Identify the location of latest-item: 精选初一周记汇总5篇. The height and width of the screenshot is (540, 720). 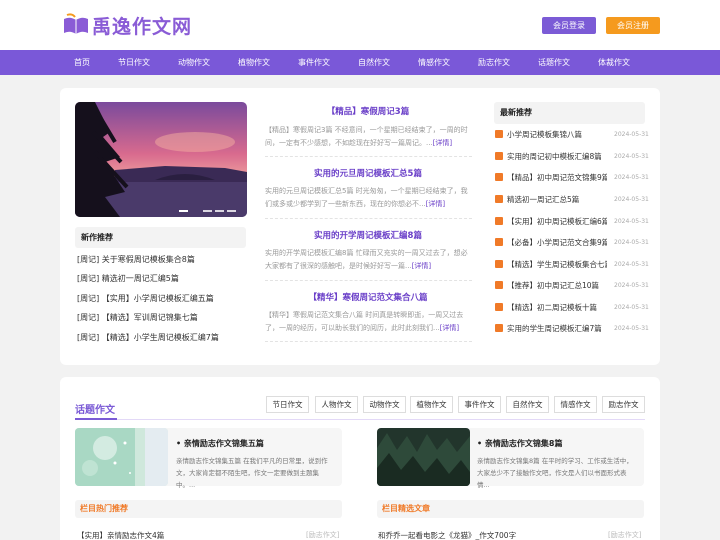
(557, 199).